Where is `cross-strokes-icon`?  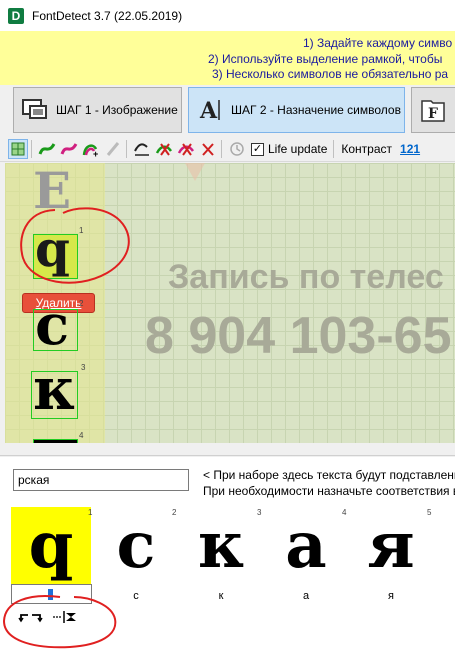 cross-strokes-icon is located at coordinates (164, 149).